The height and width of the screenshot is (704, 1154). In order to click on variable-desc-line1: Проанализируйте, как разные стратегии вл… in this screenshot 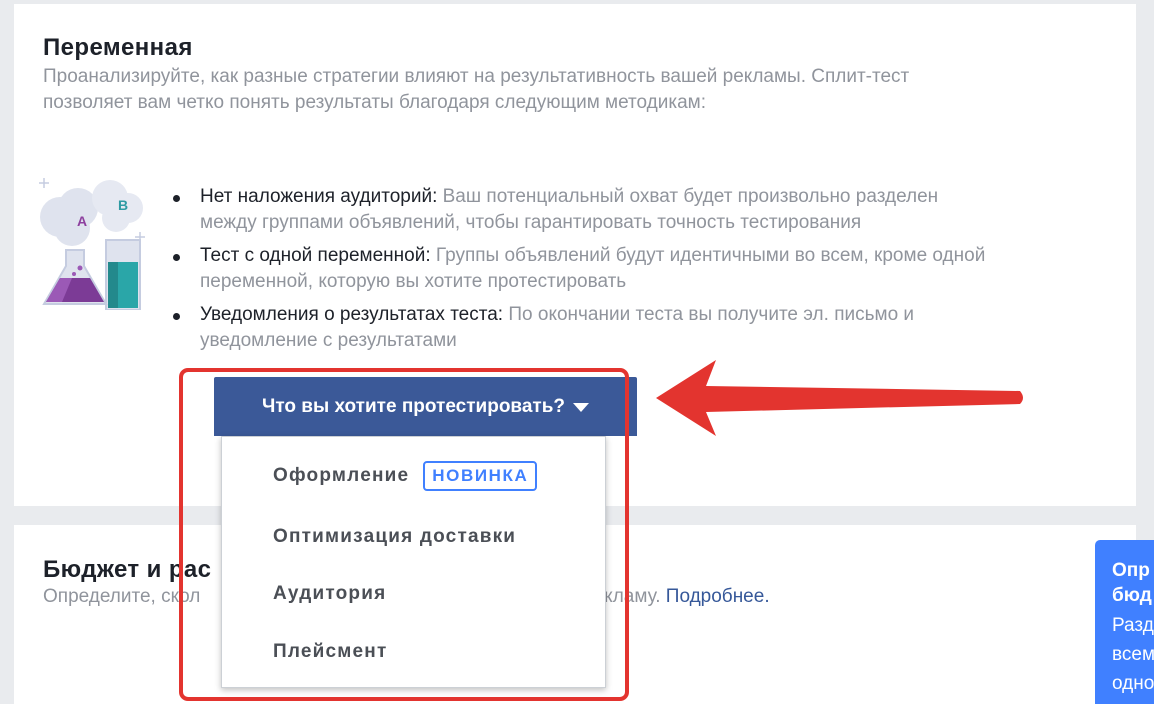, I will do `click(476, 76)`.